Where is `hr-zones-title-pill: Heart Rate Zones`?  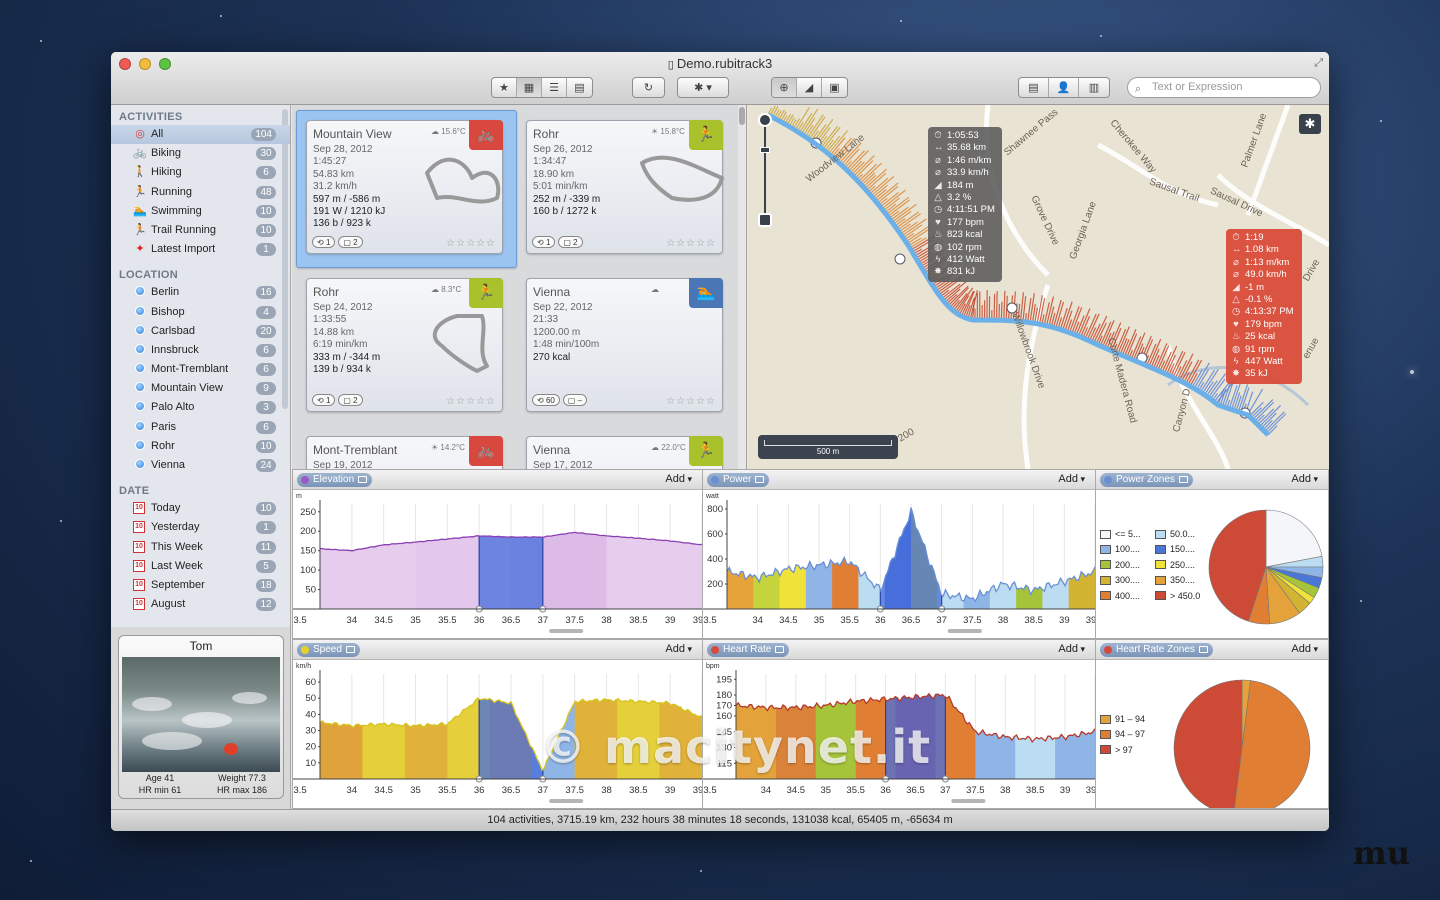 hr-zones-title-pill: Heart Rate Zones is located at coordinates (1156, 650).